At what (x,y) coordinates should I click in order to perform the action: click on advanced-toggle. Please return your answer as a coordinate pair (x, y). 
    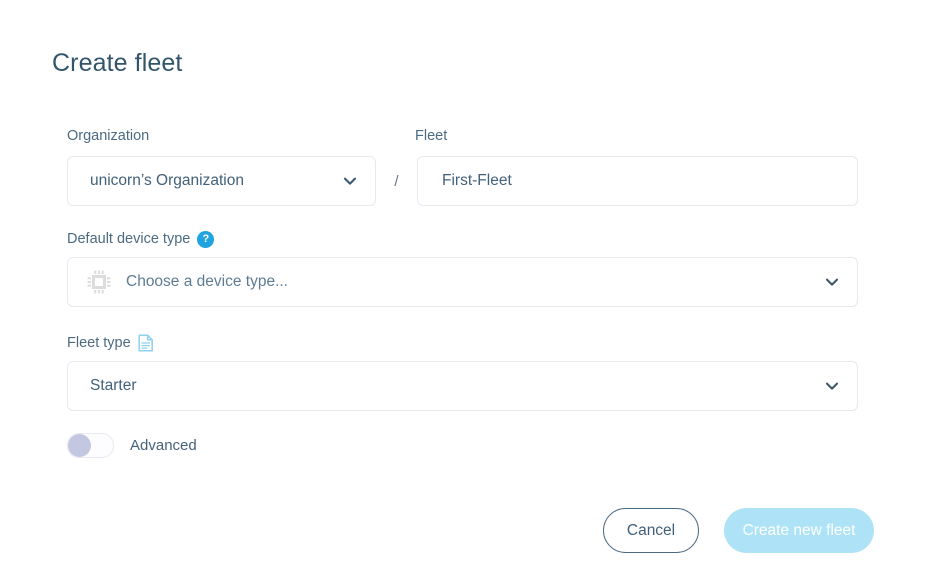
    Looking at the image, I should click on (90, 445).